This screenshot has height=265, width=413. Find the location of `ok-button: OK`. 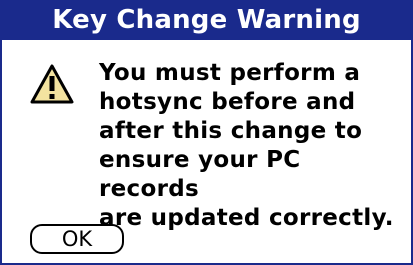

ok-button: OK is located at coordinates (77, 239).